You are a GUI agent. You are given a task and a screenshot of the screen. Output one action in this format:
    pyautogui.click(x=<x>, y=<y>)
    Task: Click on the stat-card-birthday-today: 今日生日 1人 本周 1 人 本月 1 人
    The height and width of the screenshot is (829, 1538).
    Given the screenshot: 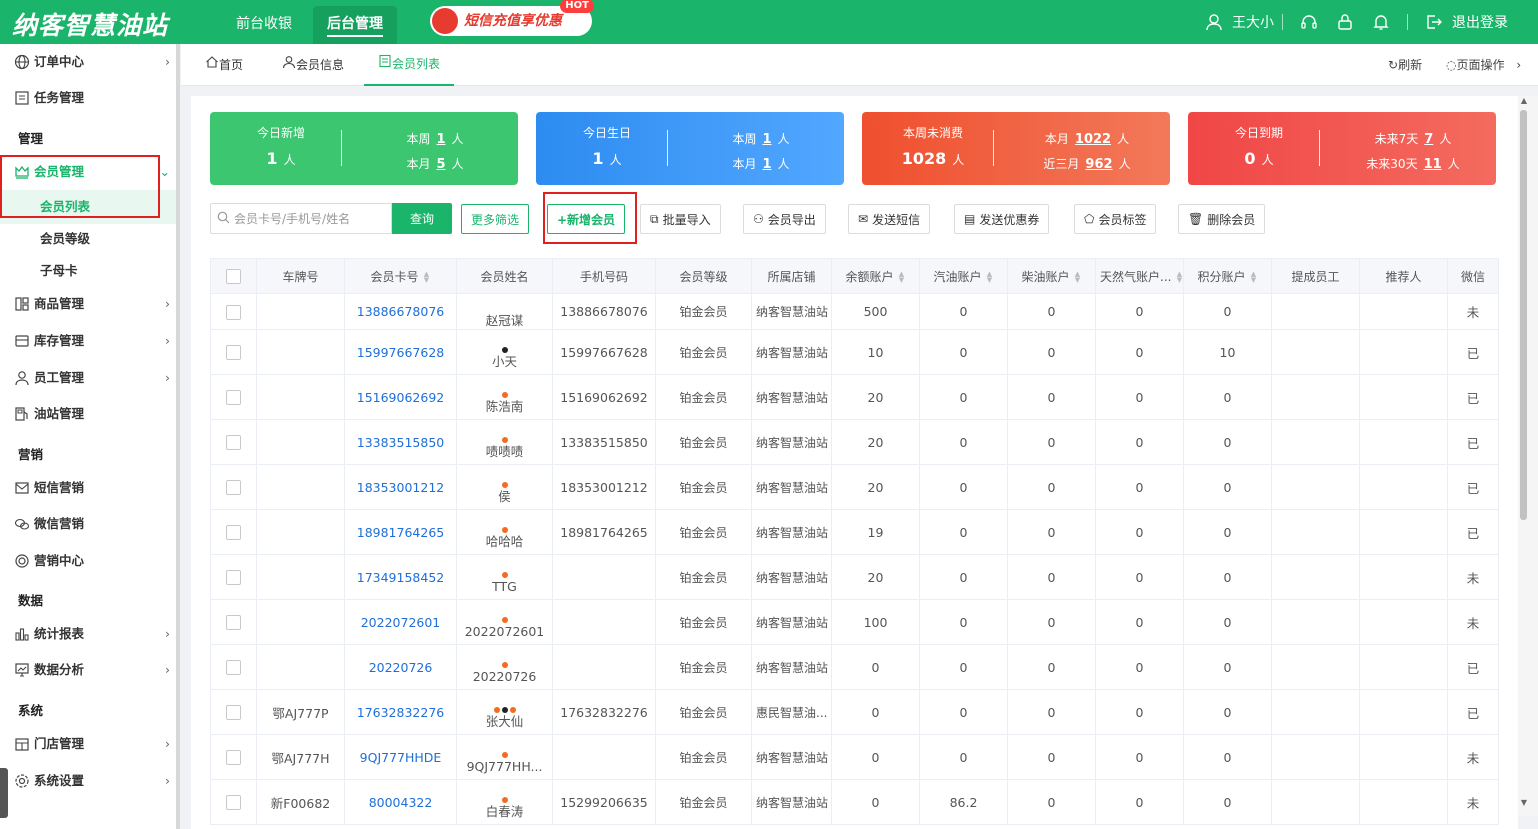 What is the action you would take?
    pyautogui.click(x=690, y=148)
    